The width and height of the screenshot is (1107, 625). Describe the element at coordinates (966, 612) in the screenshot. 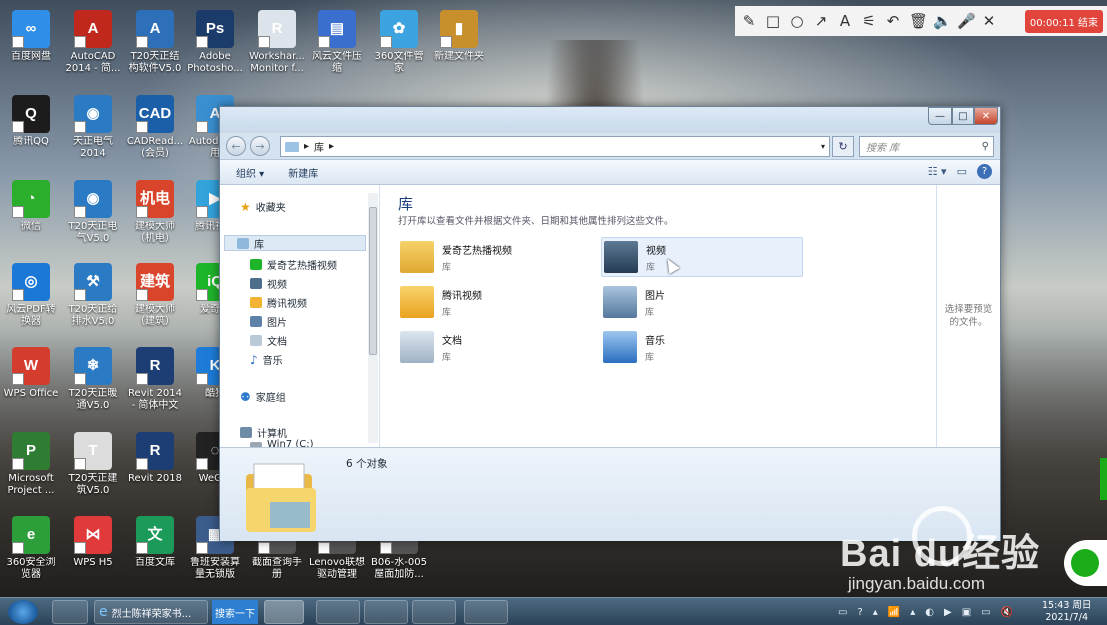

I see `device-icon: ▣` at that location.